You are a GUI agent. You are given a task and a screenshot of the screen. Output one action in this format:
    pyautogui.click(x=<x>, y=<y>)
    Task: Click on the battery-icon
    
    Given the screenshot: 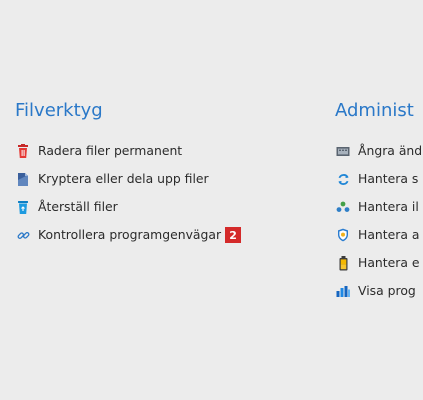 What is the action you would take?
    pyautogui.click(x=343, y=263)
    